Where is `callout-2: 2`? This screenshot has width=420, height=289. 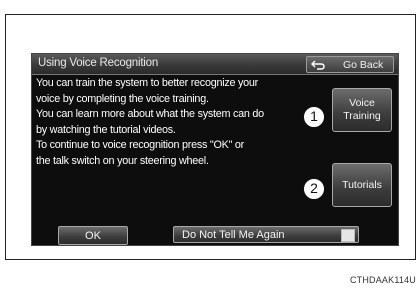
callout-2: 2 is located at coordinates (314, 189).